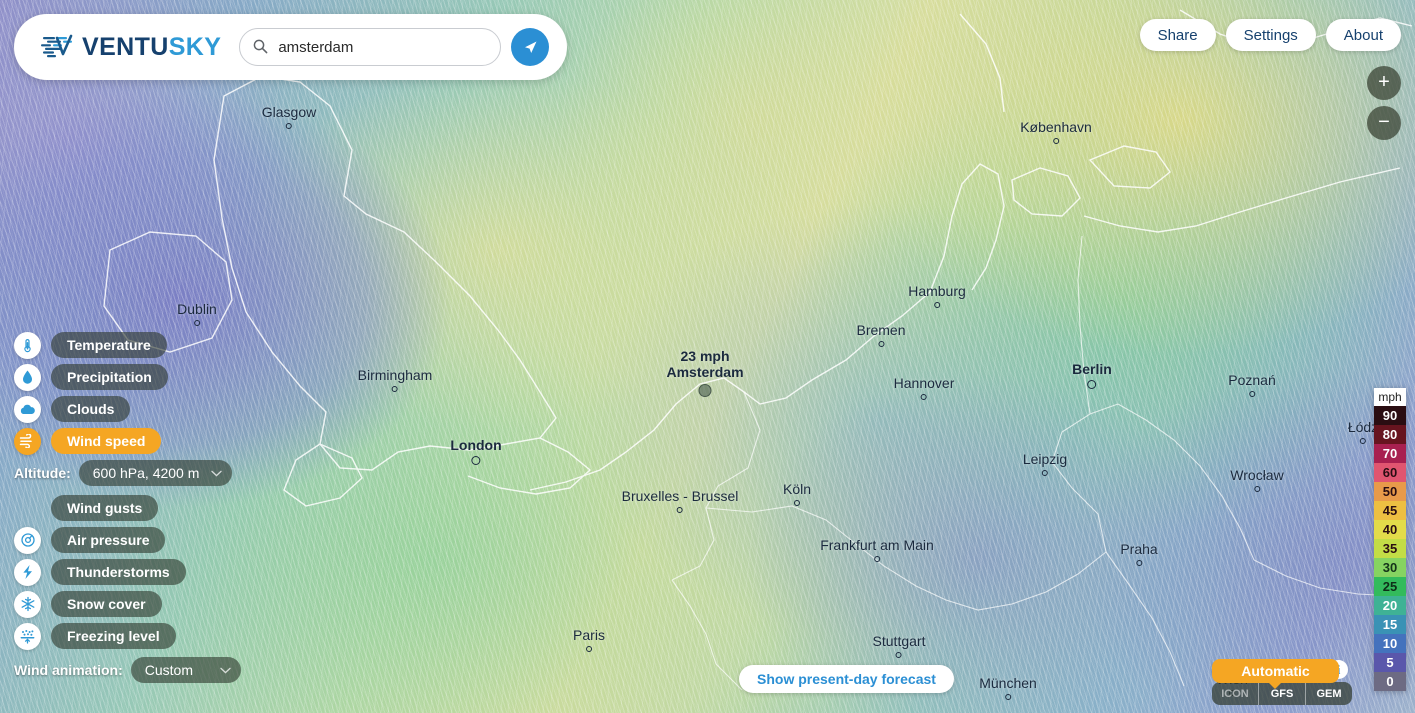 Image resolution: width=1415 pixels, height=713 pixels. Describe the element at coordinates (27, 572) in the screenshot. I see `lightning-icon` at that location.